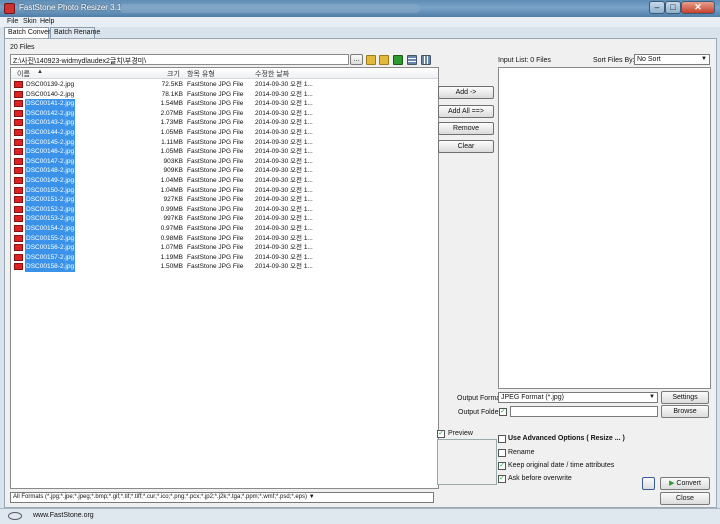 Image resolution: width=720 pixels, height=524 pixels. I want to click on folder-up-icon, so click(371, 60).